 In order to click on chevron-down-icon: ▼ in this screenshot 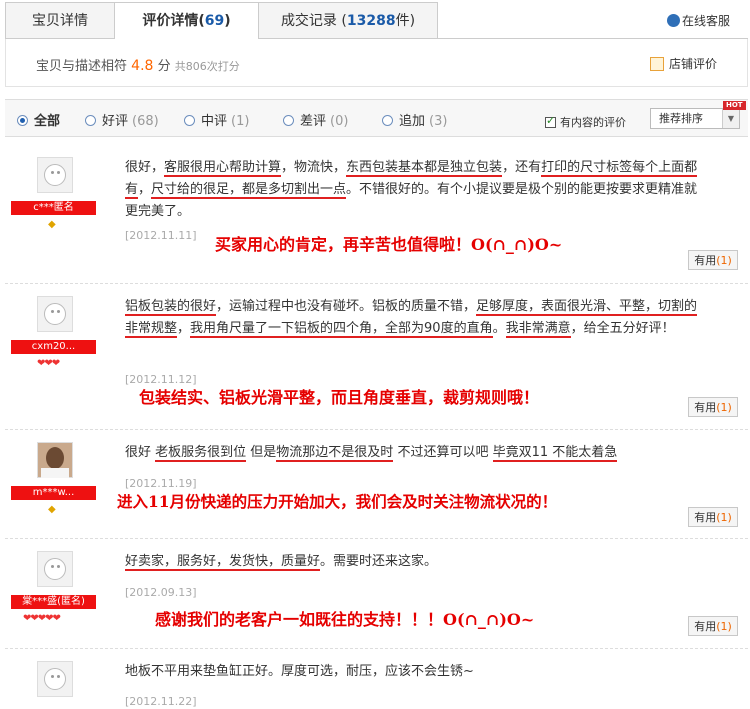, I will do `click(730, 118)`.